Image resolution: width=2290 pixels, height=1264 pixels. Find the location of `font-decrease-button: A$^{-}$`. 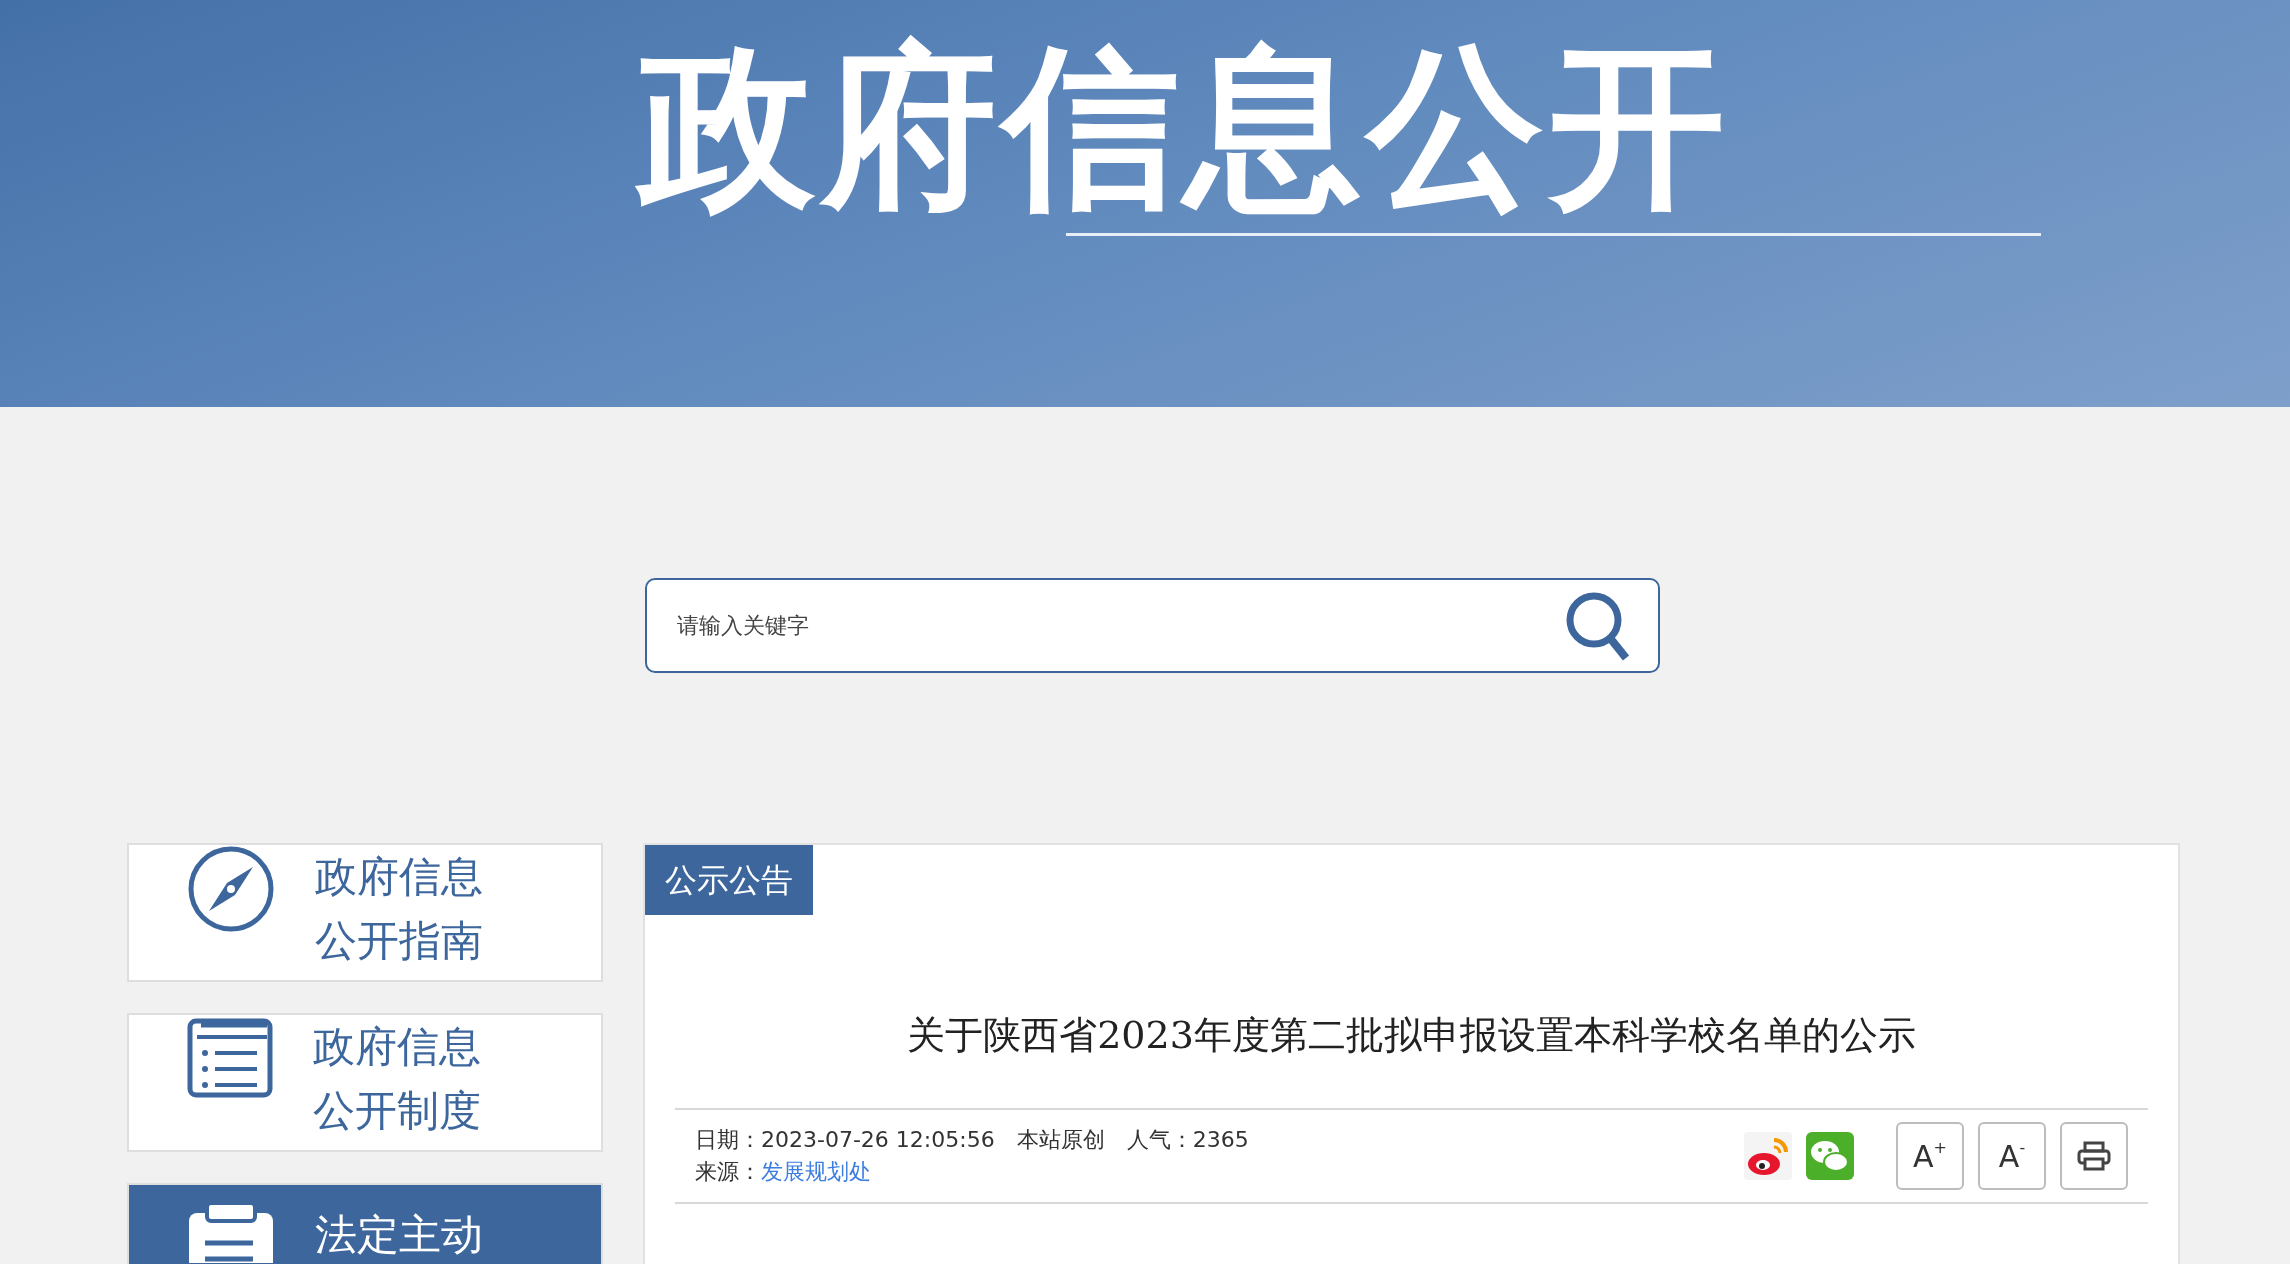

font-decrease-button: A$^{-}$ is located at coordinates (2012, 1156).